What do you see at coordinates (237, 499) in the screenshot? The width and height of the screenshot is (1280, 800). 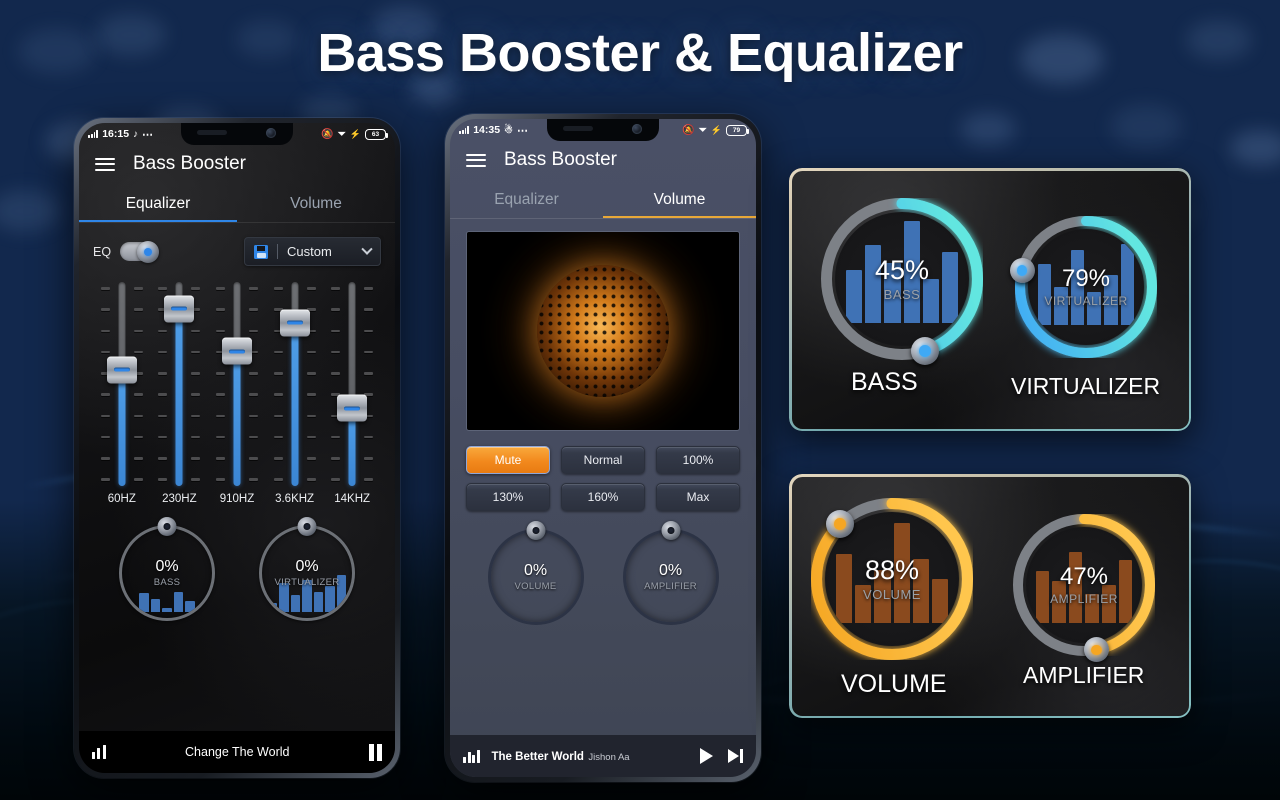 I see `slider-frequency-label: 910HZ` at bounding box center [237, 499].